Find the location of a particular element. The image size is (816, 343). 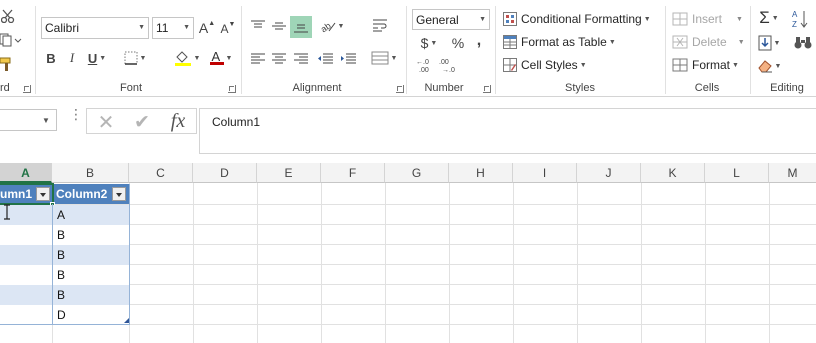

formula-bar-resize-handle: ⋮ is located at coordinates (76, 114).